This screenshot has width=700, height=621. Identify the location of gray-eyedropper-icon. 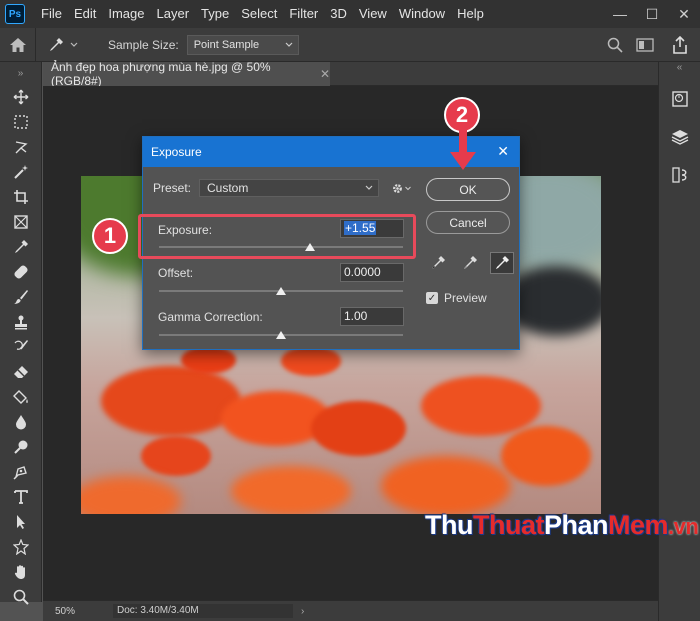
(470, 262).